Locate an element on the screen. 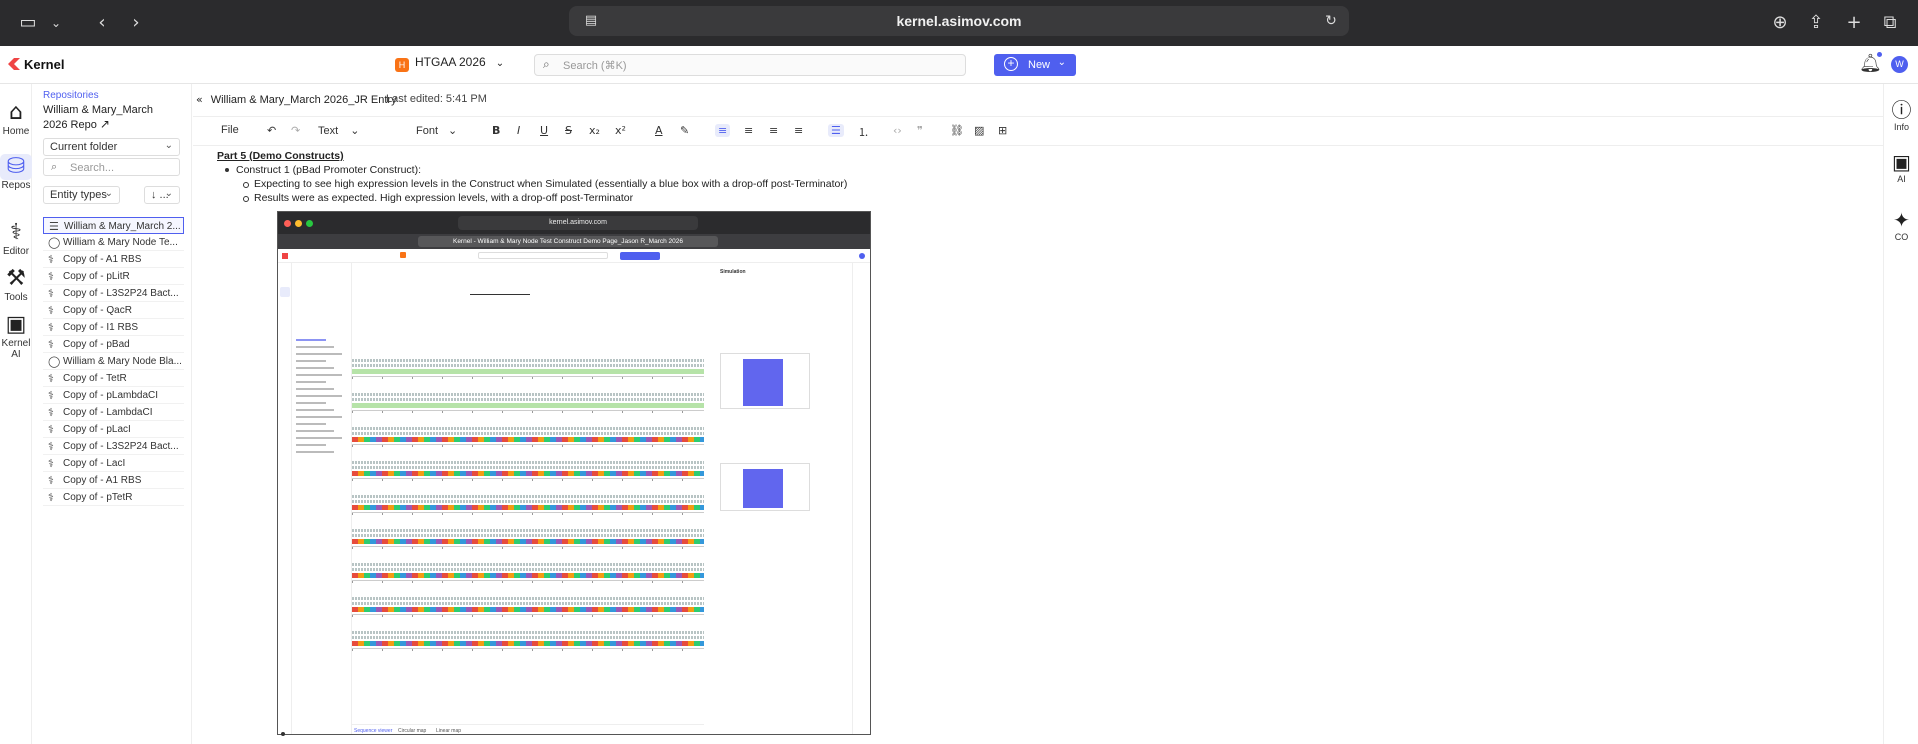 The image size is (1918, 744). file-list-item: ⚕ Copy of - pLitR is located at coordinates (113, 276).